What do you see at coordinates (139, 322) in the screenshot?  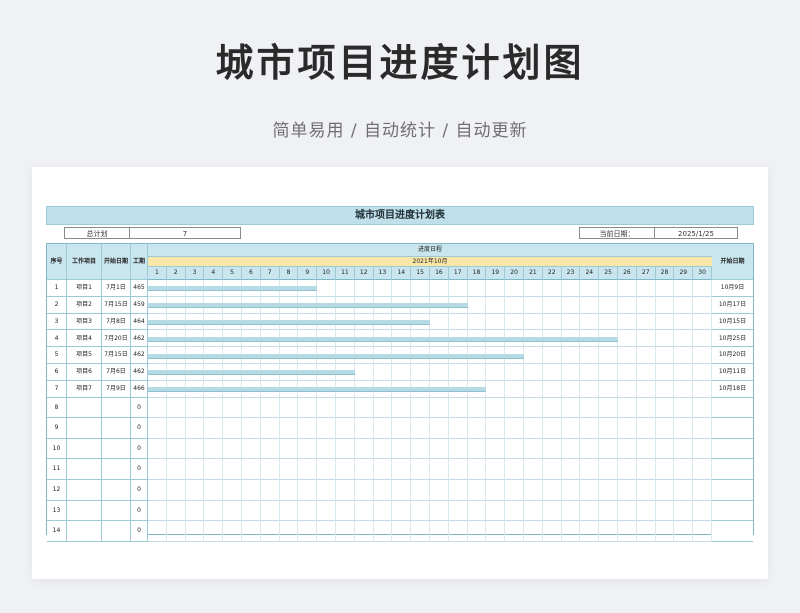 I see `row-duration: 464` at bounding box center [139, 322].